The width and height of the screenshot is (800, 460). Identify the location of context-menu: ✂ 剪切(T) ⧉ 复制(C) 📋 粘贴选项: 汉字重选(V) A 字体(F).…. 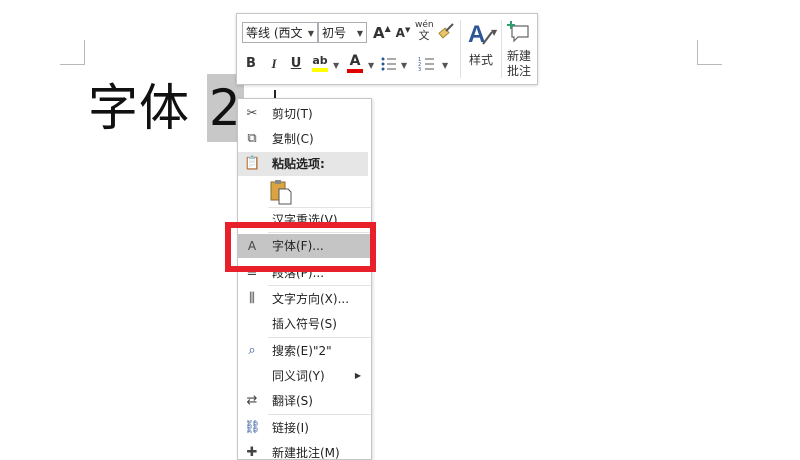
(304, 279).